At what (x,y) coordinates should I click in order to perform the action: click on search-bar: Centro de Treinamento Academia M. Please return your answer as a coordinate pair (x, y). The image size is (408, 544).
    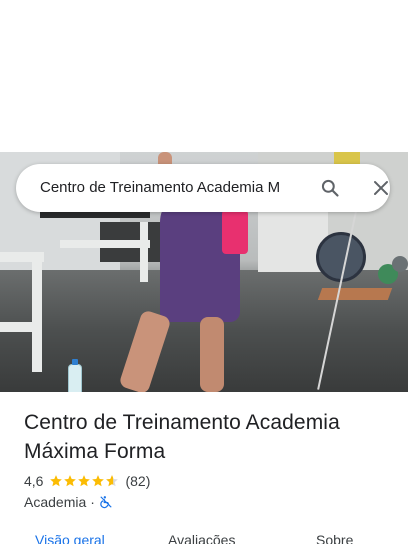
    Looking at the image, I should click on (203, 188).